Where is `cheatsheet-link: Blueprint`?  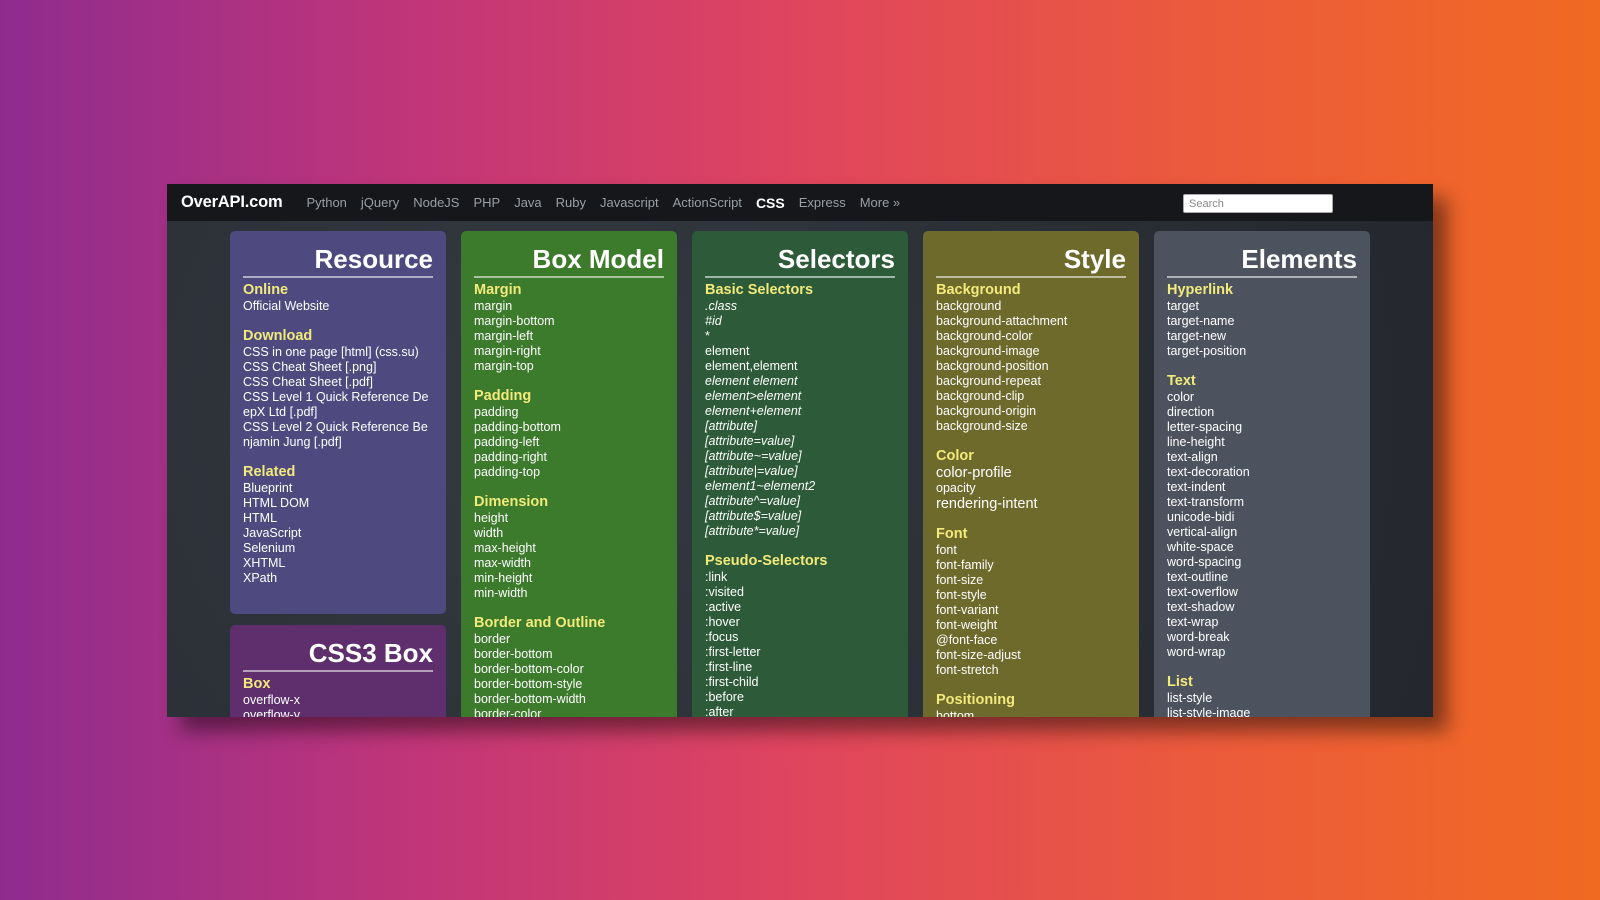
cheatsheet-link: Blueprint is located at coordinates (338, 488).